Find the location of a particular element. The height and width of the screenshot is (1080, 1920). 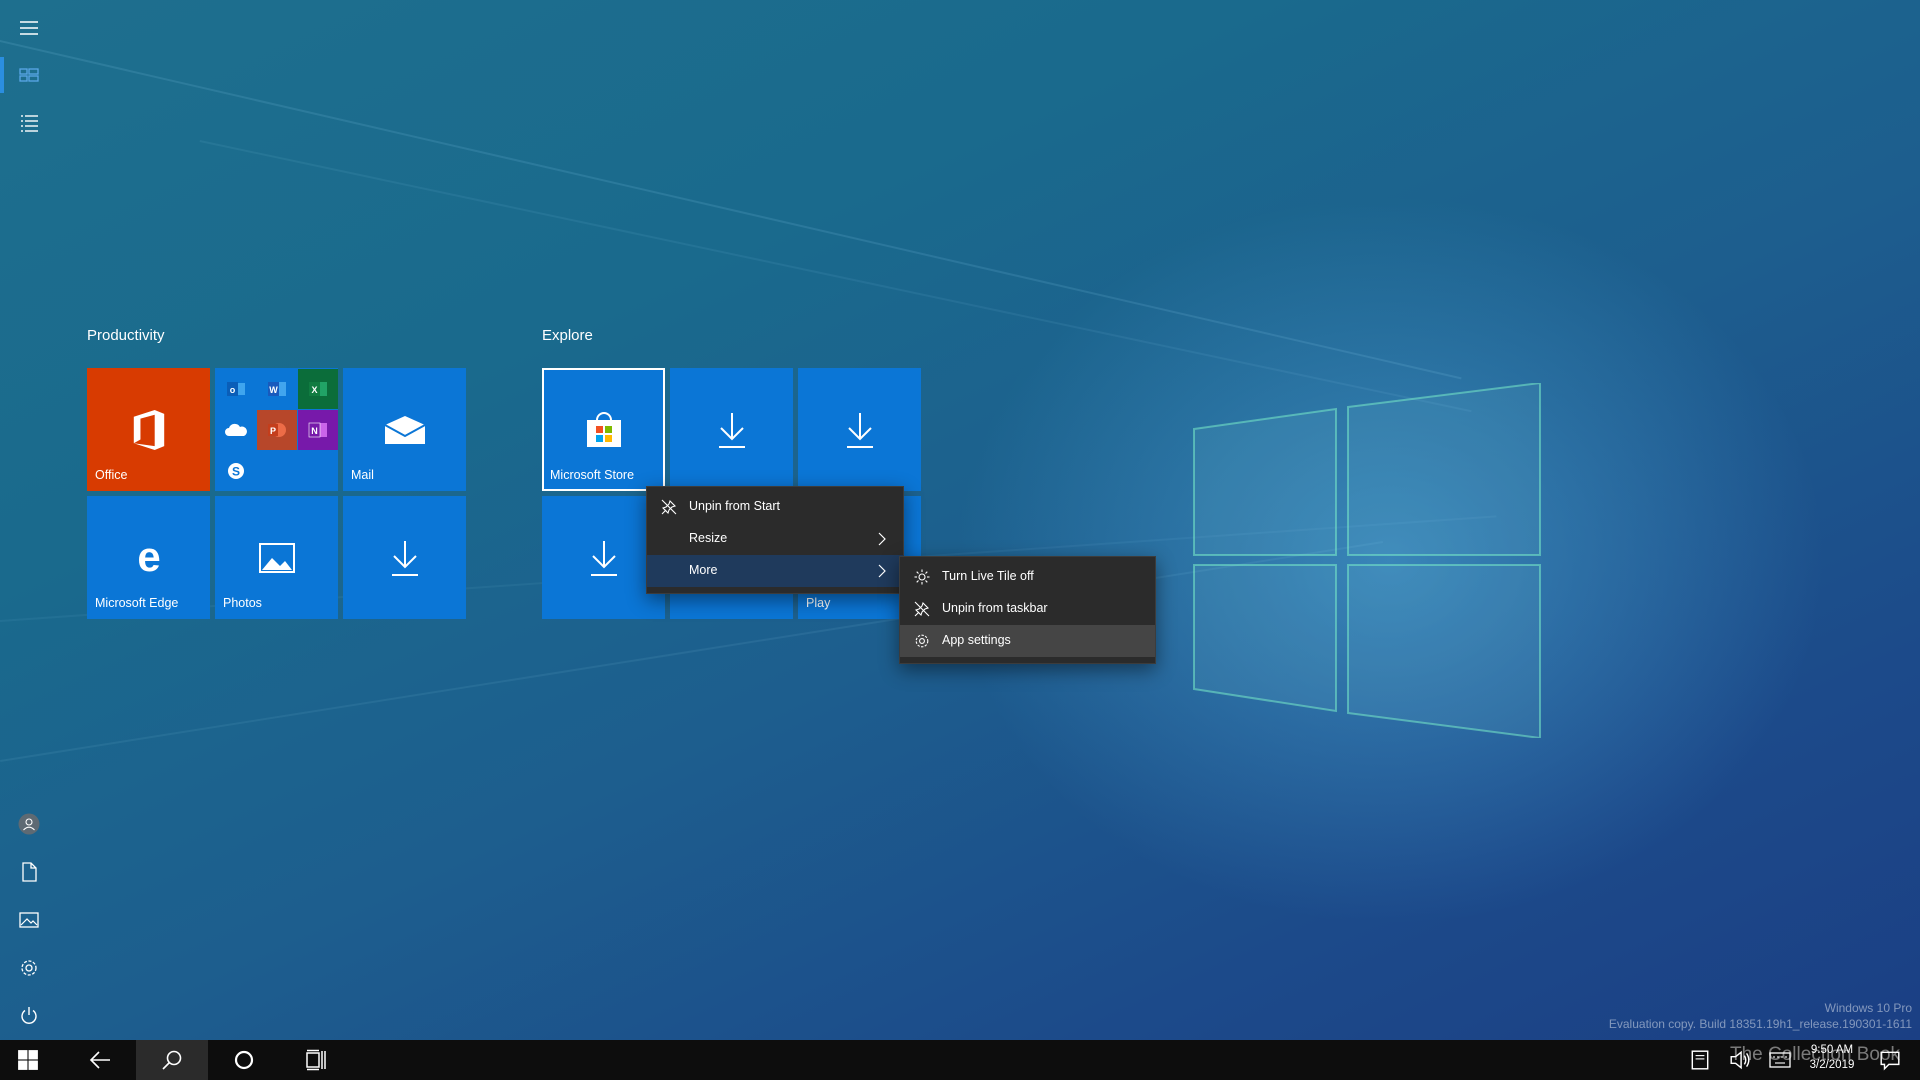

onenote-mini: N is located at coordinates (318, 430).